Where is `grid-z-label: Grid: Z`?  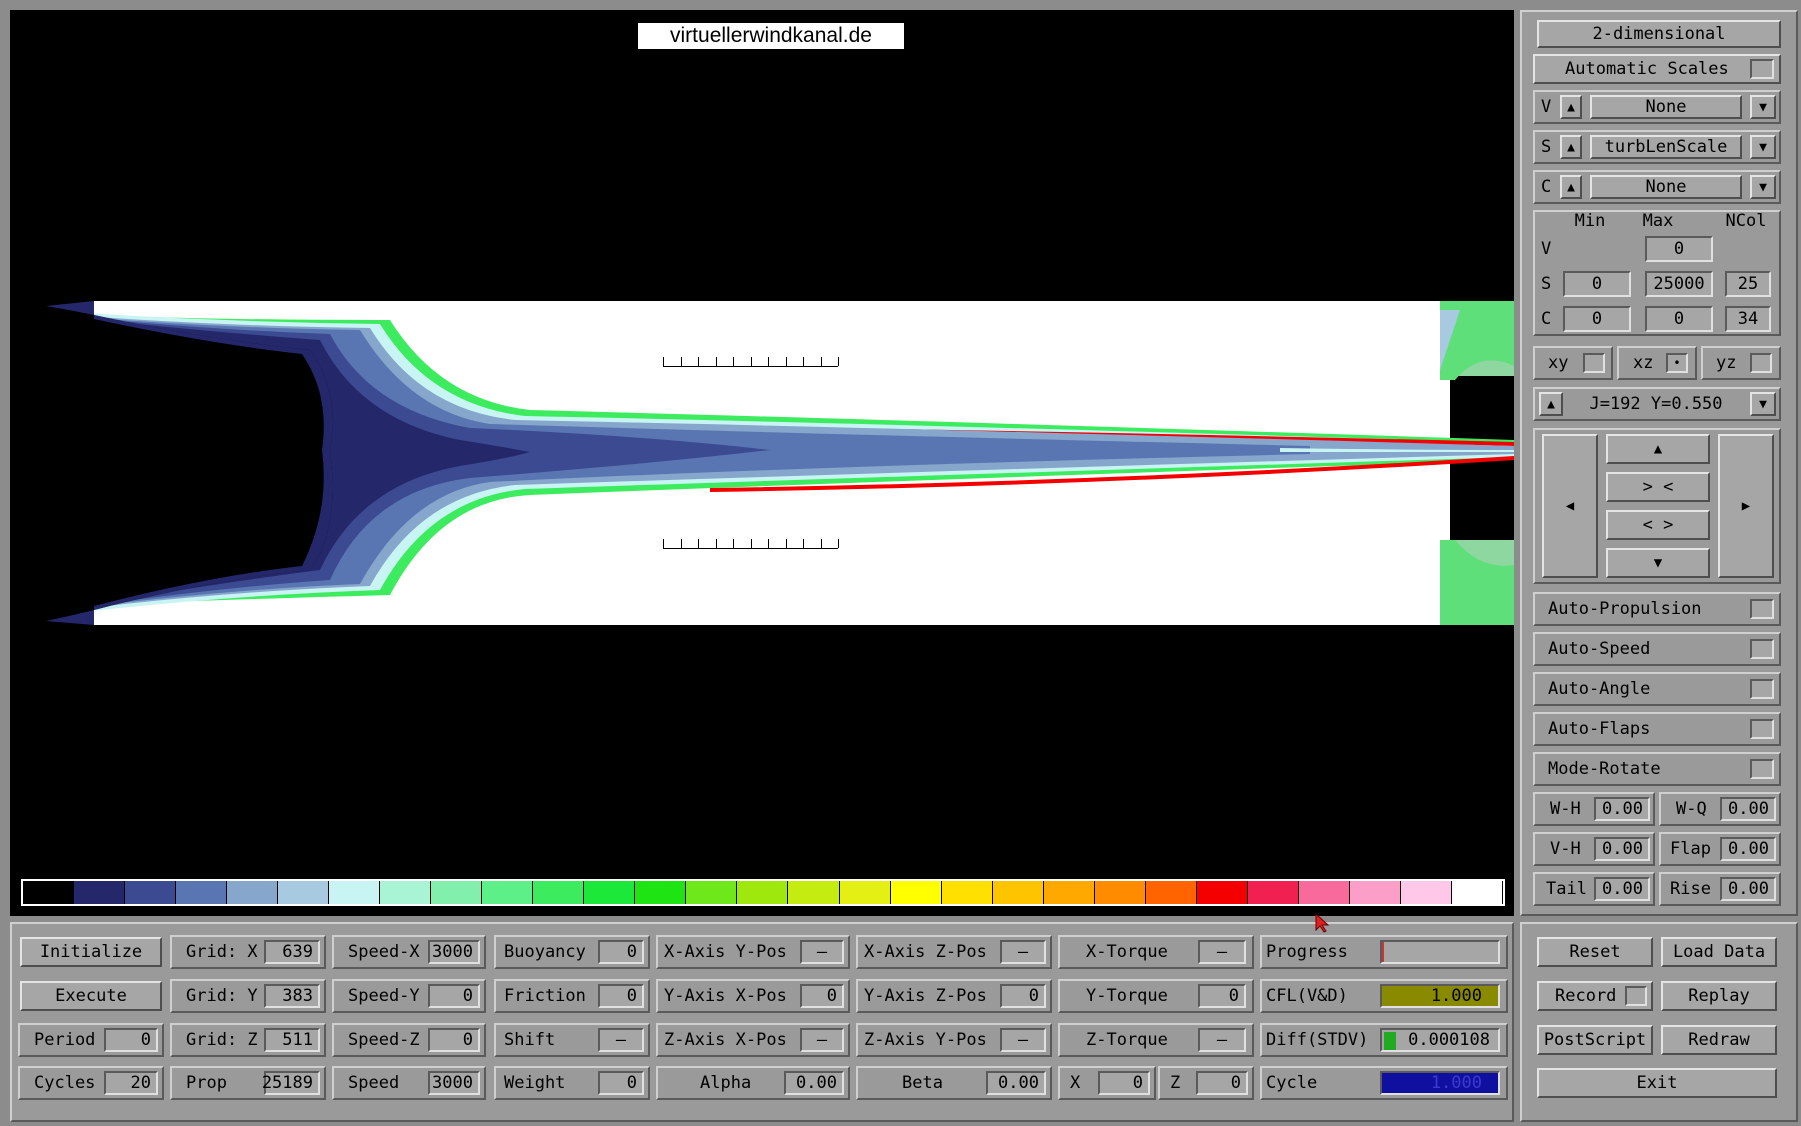 grid-z-label: Grid: Z is located at coordinates (222, 1040).